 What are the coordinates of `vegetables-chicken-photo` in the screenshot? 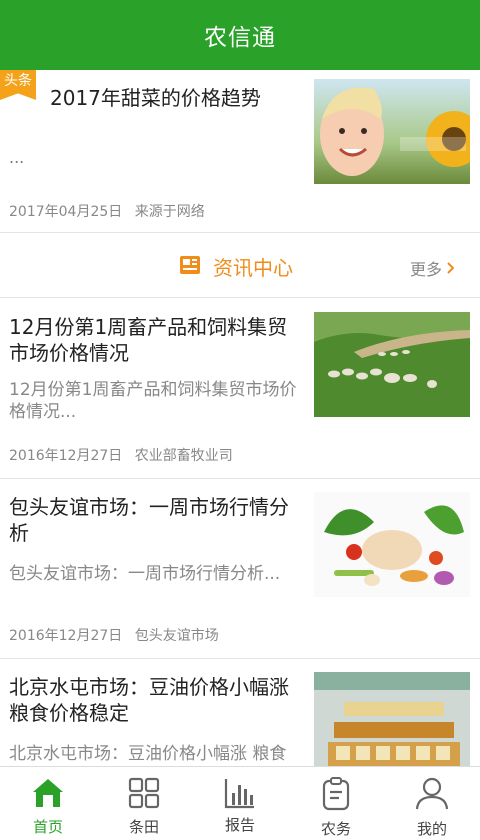 It's located at (392, 544).